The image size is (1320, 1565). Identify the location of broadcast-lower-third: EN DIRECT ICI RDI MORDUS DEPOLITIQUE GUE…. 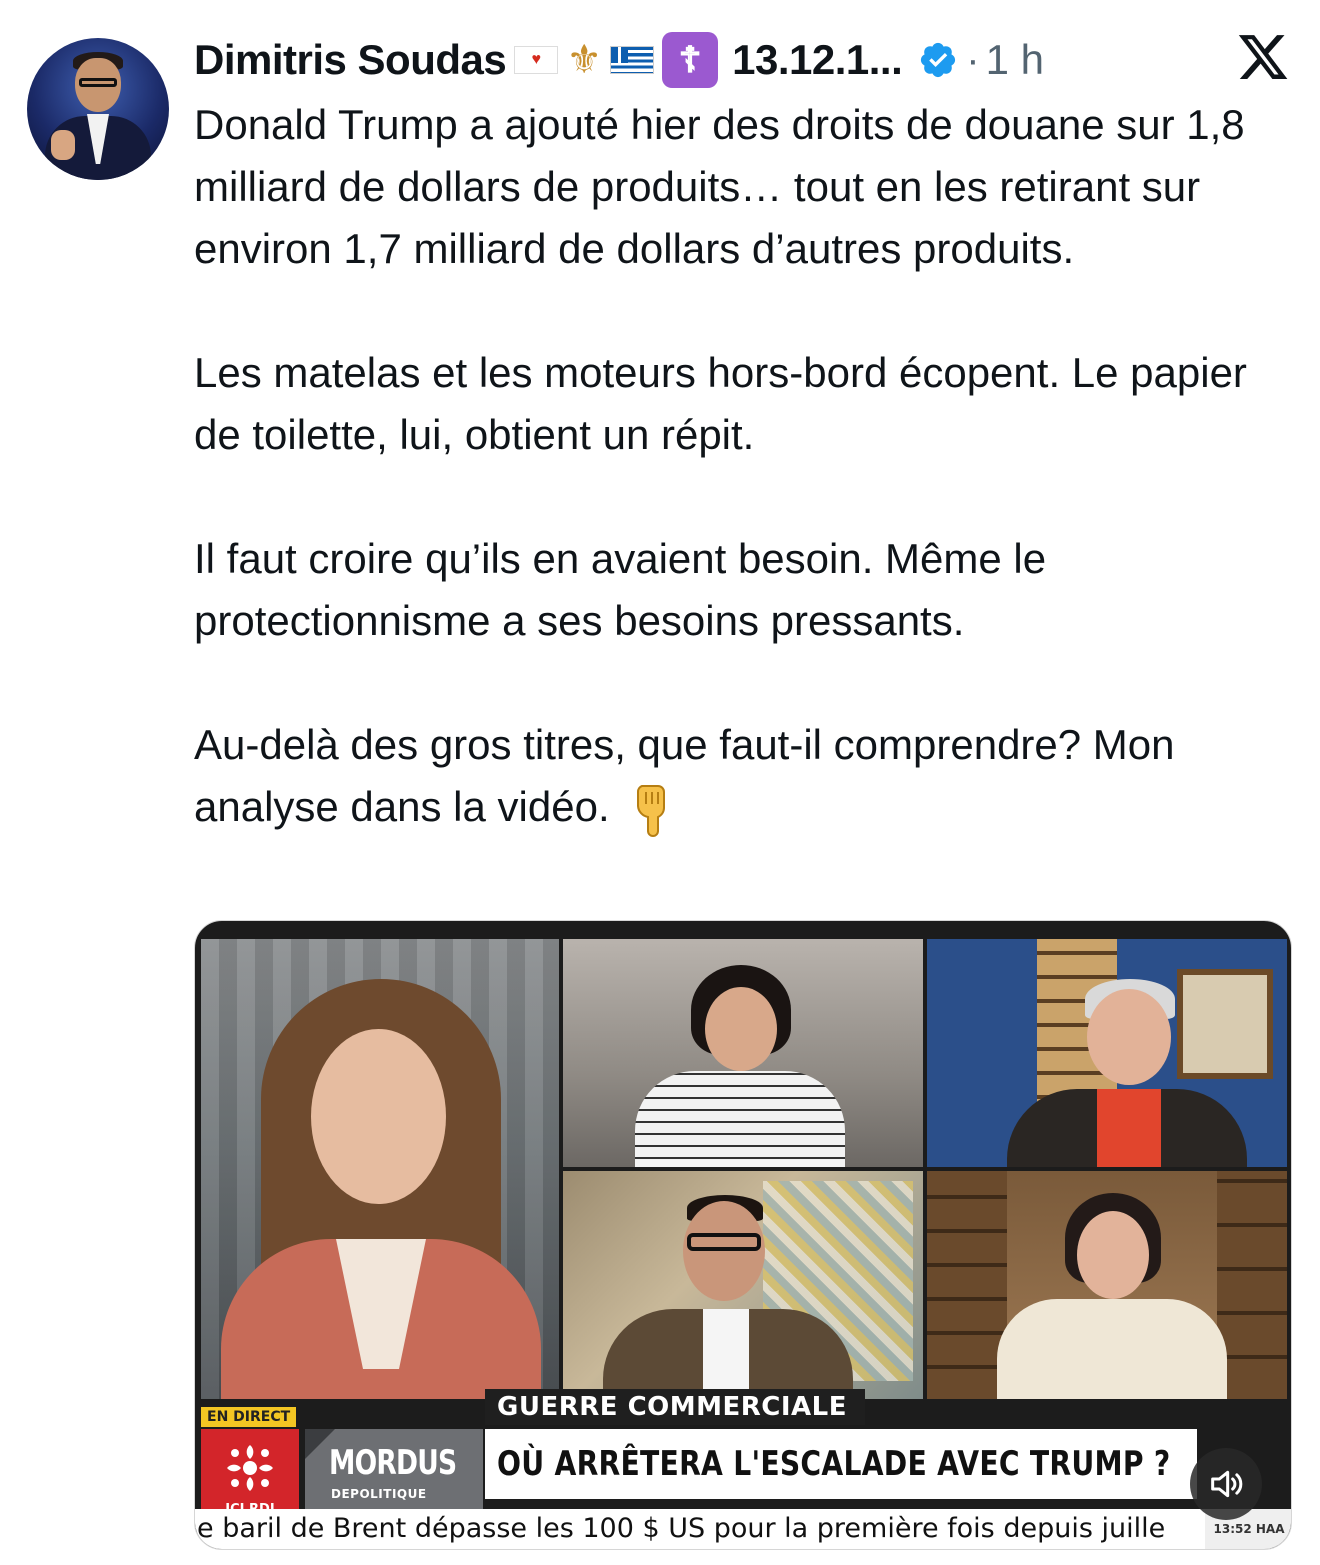
(743, 1469).